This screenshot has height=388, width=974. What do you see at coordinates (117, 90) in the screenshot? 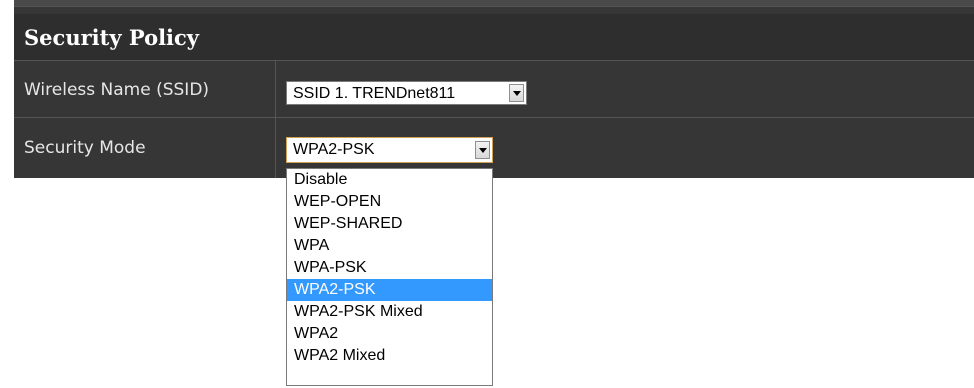
I see `ssid-label: Wireless Name (SSID)` at bounding box center [117, 90].